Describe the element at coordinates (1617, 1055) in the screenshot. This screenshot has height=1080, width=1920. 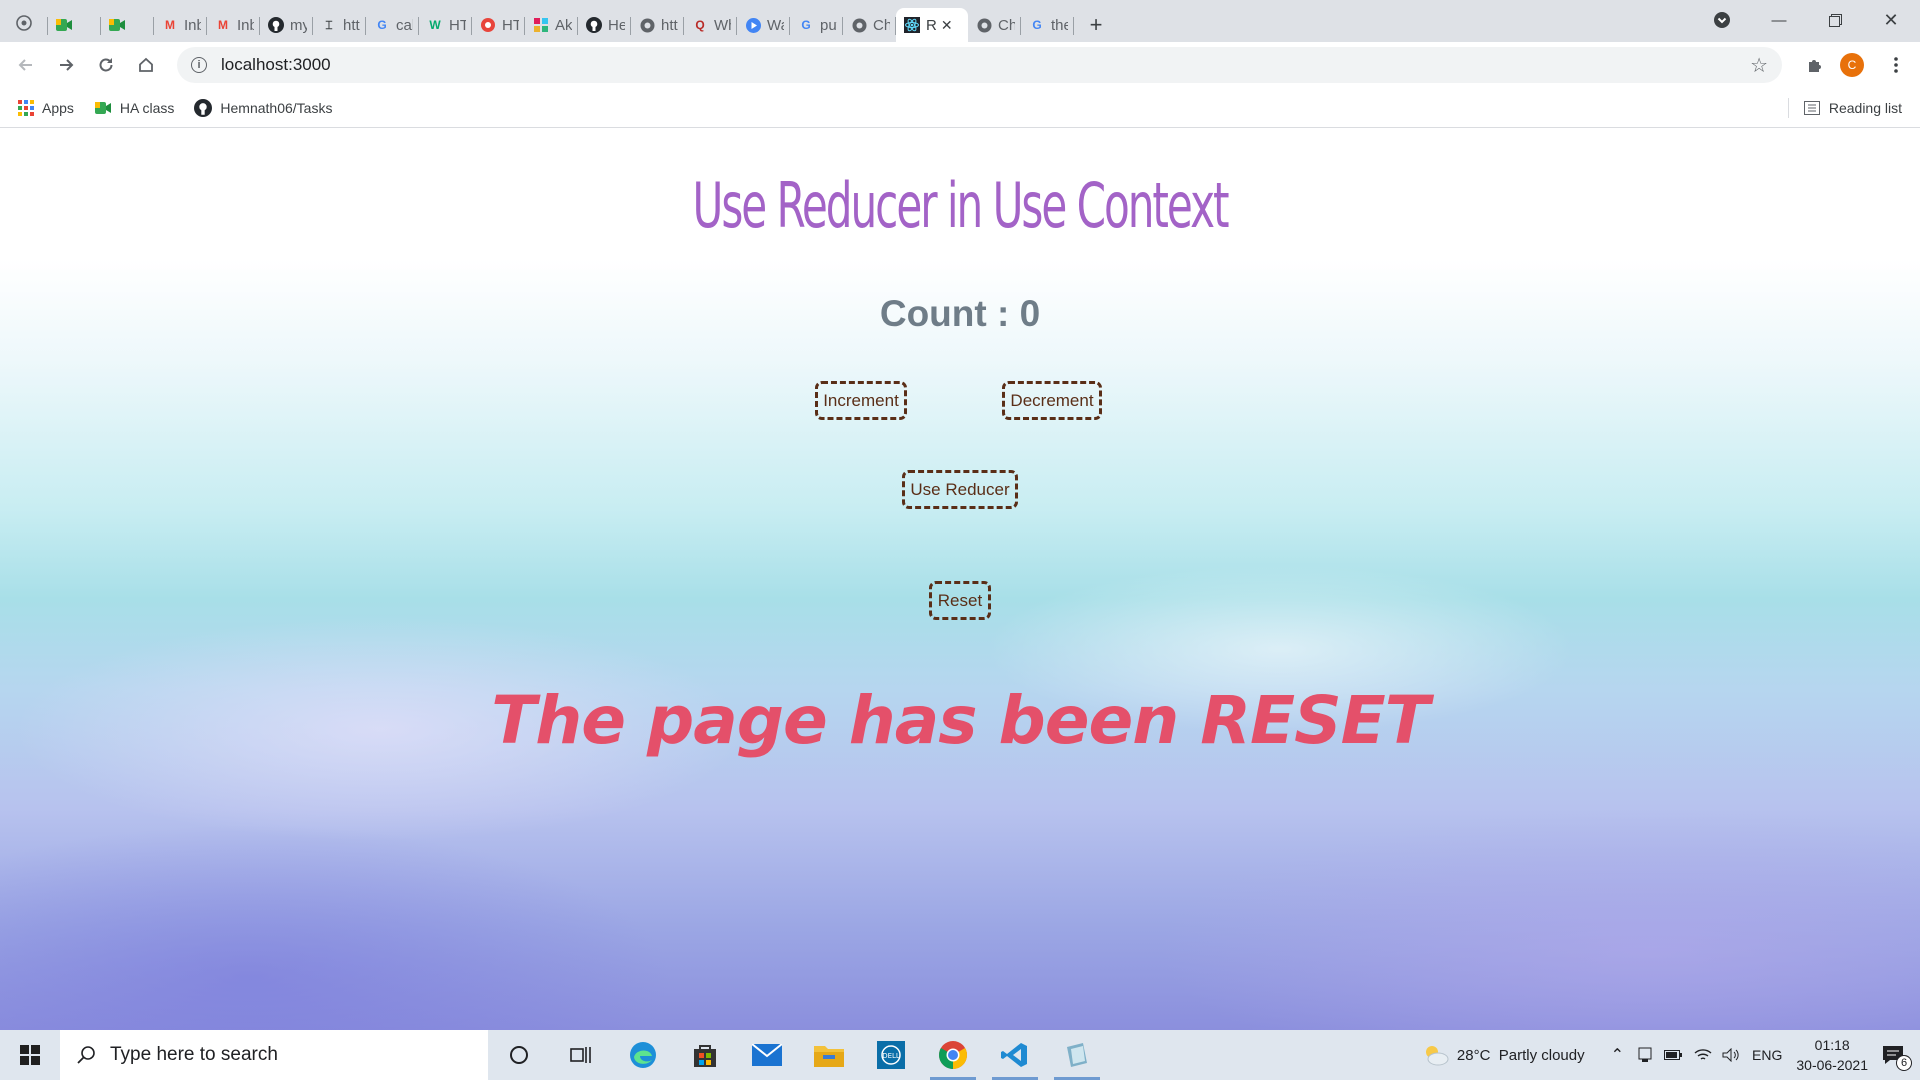
I see `chevron-up-icon: ⌃` at that location.